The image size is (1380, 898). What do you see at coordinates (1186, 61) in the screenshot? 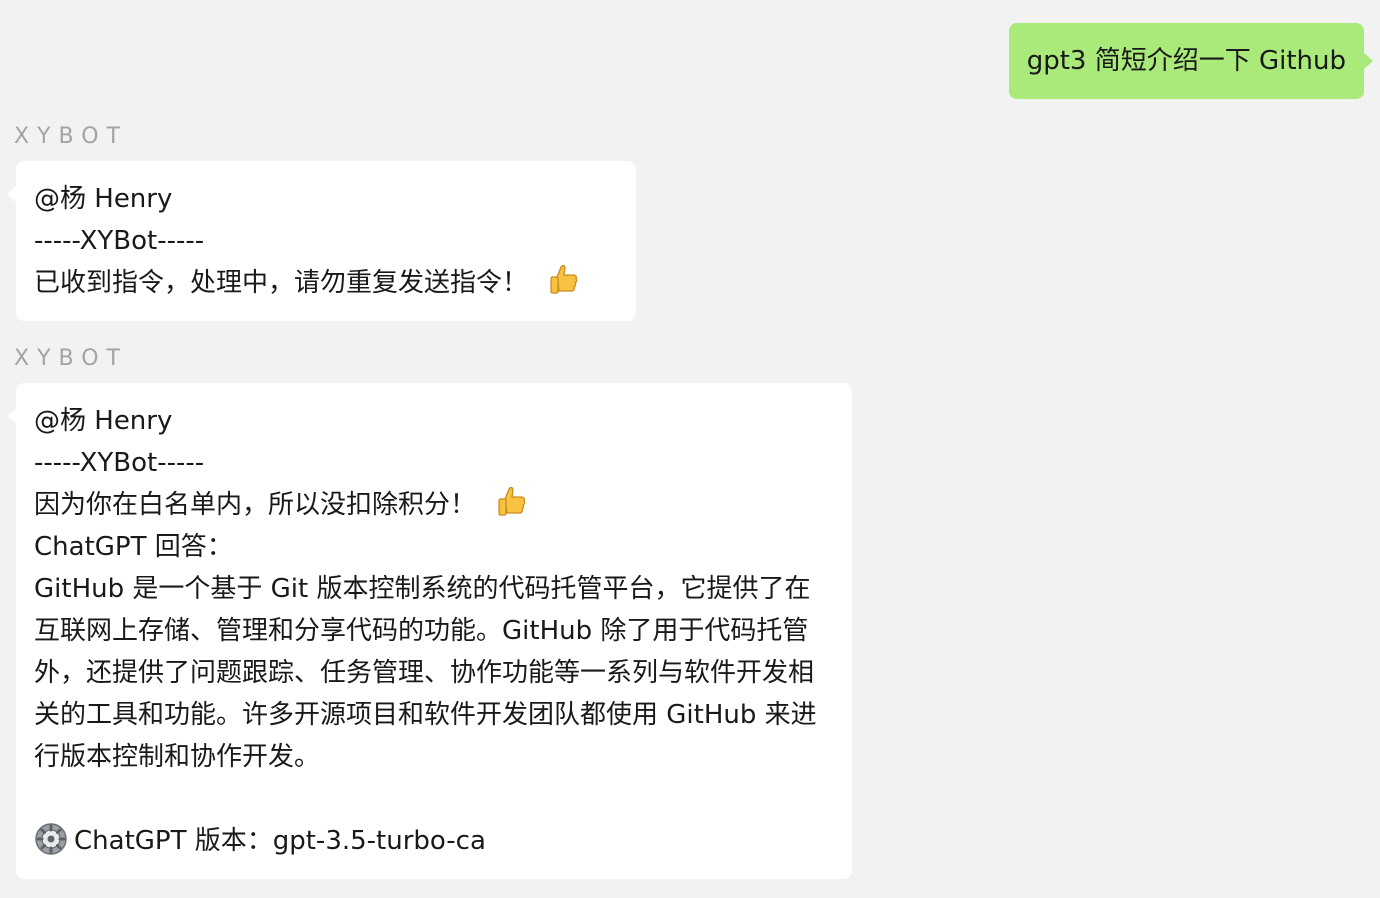
I see `outgoing-message-text: gpt3 简短介绍一下 Github` at bounding box center [1186, 61].